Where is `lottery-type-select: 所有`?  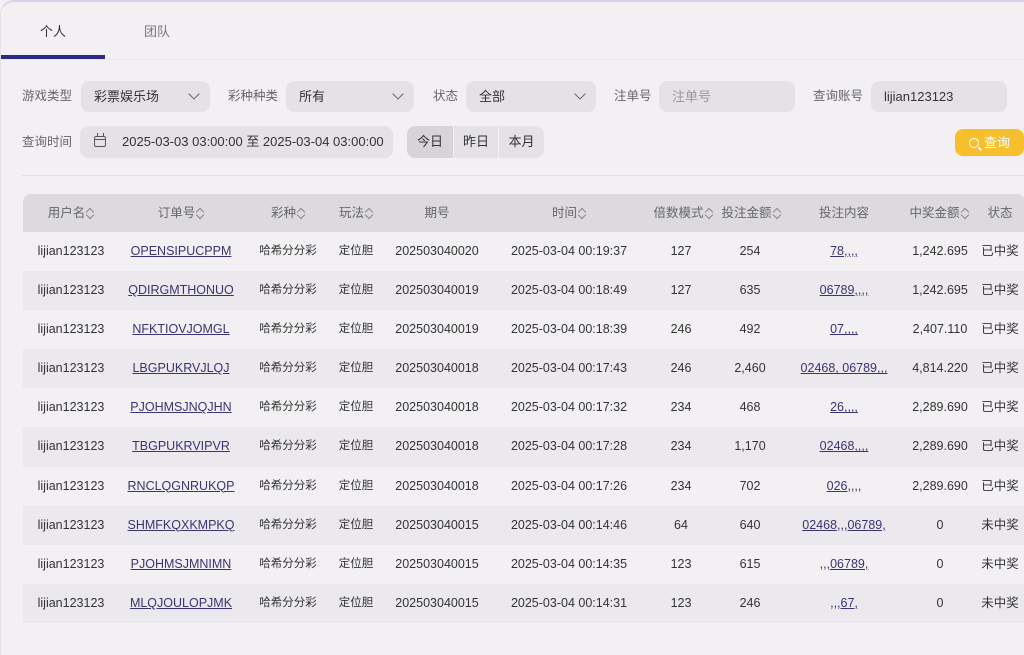
lottery-type-select: 所有 is located at coordinates (350, 96).